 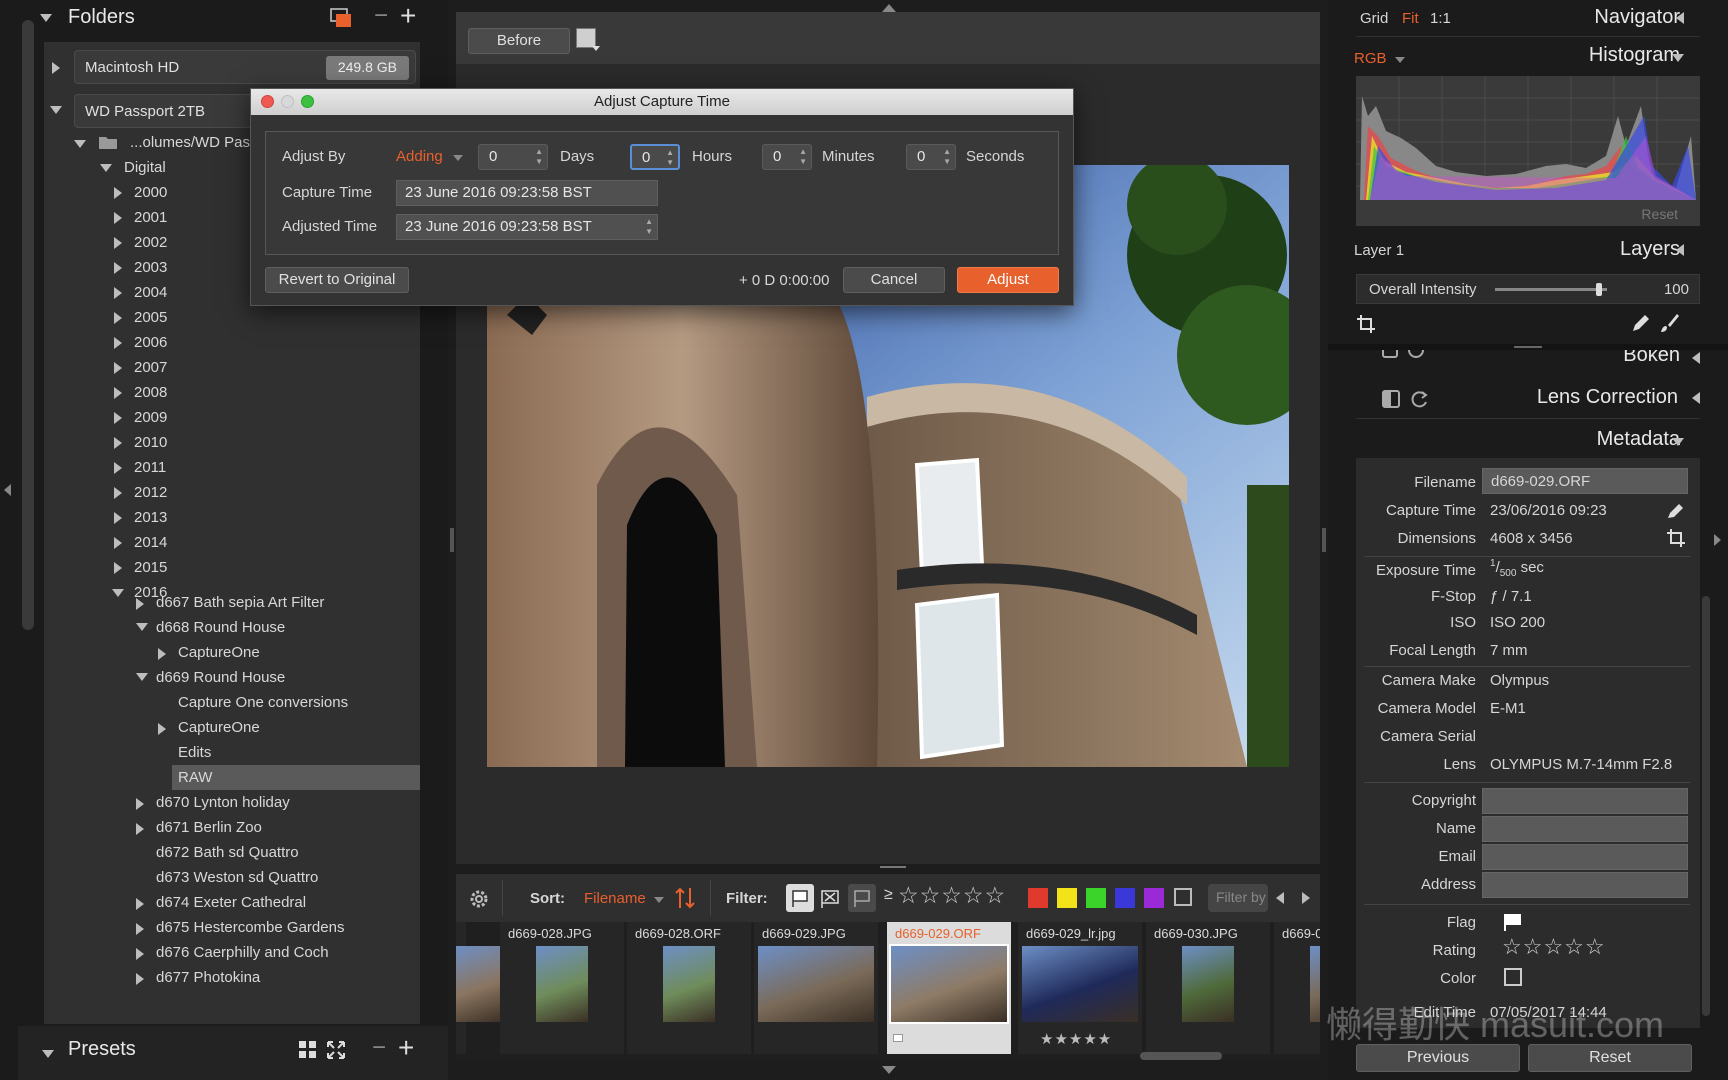 I want to click on filmstrip-thumbnail: d669-029.ORF, so click(x=949, y=988).